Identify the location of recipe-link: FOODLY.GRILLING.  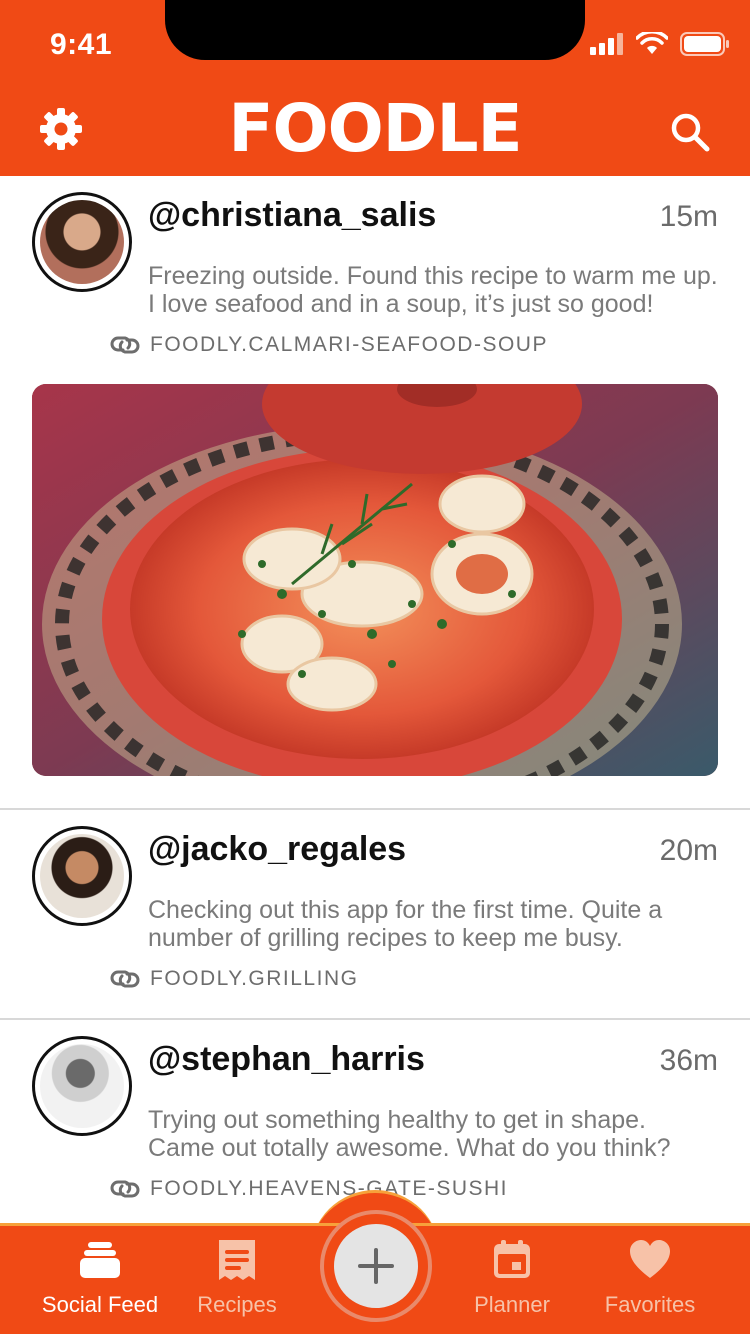
(234, 979).